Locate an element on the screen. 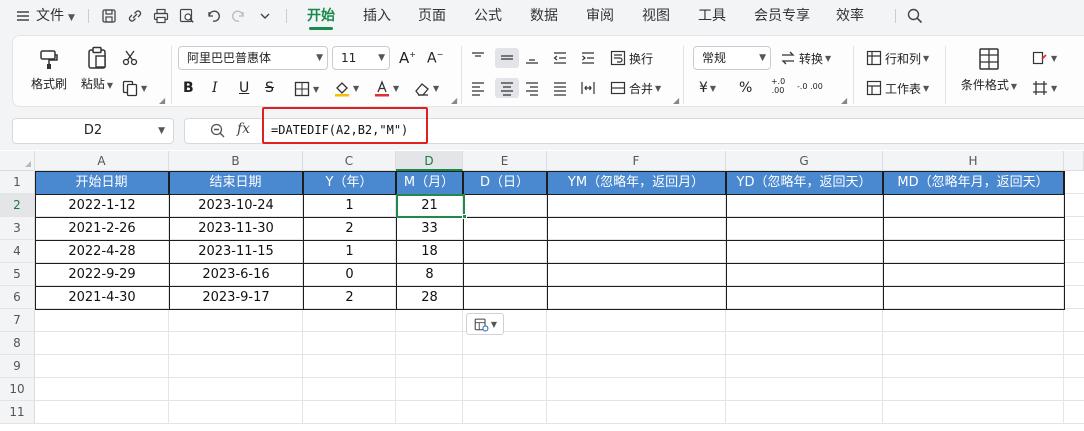 The image size is (1084, 431). table-cell: 28 is located at coordinates (429, 297).